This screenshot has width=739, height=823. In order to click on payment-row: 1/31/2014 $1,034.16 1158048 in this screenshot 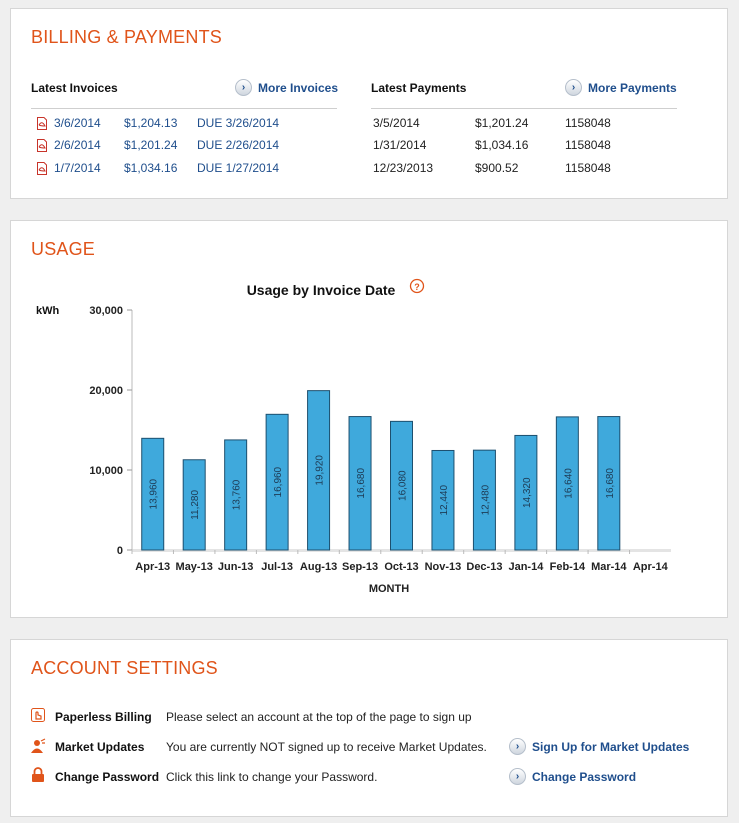, I will do `click(492, 145)`.